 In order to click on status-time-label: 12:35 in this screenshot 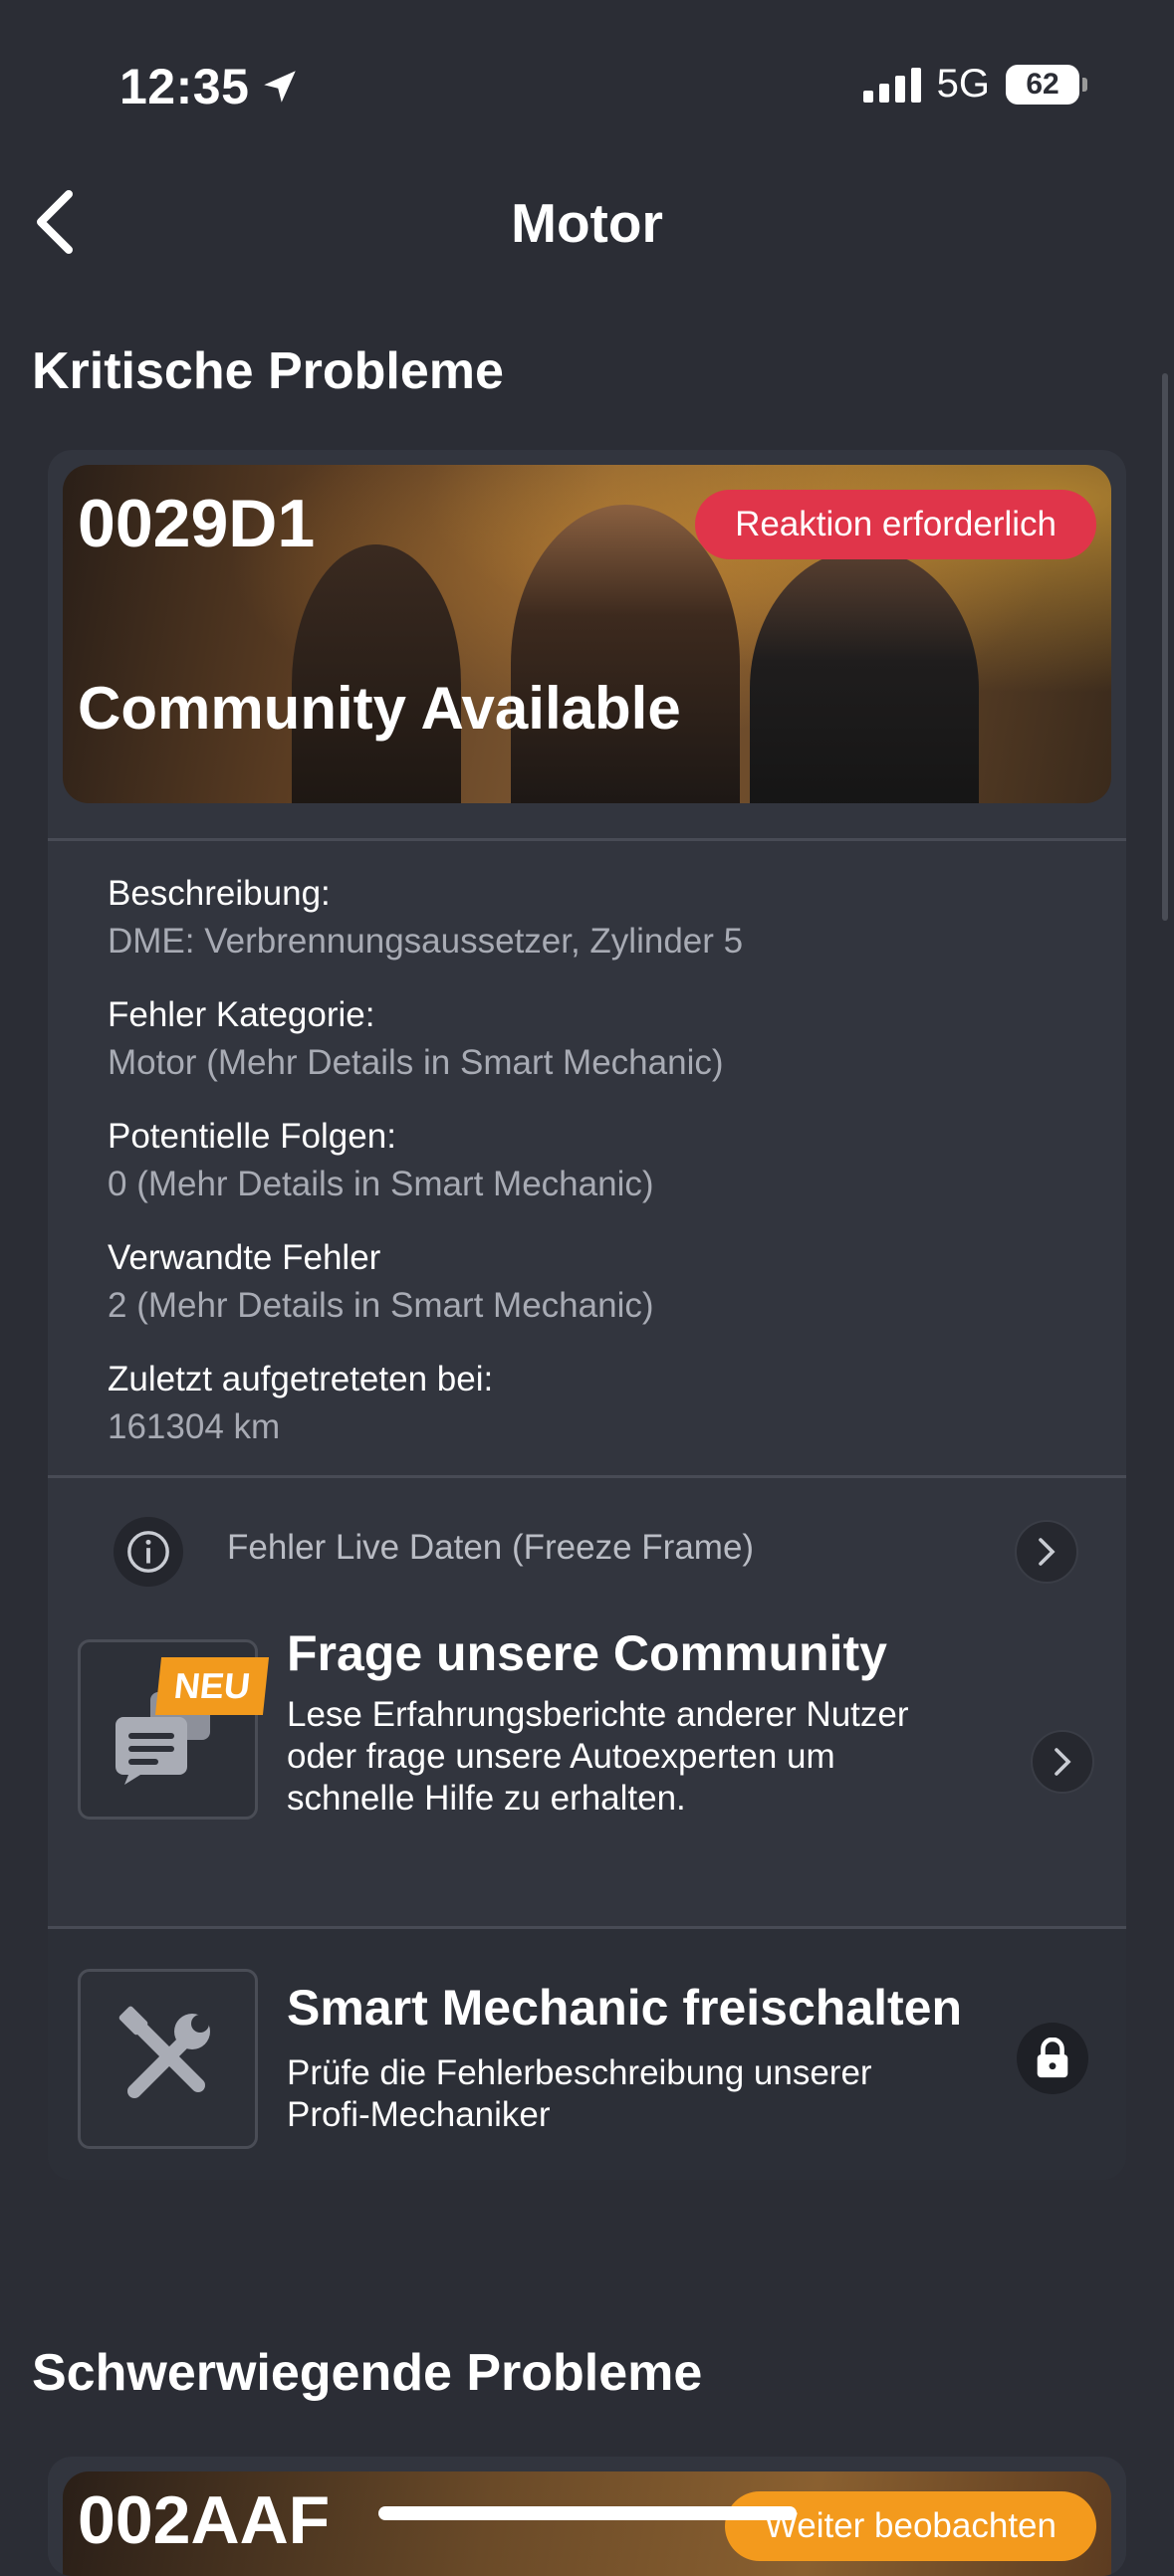, I will do `click(184, 86)`.